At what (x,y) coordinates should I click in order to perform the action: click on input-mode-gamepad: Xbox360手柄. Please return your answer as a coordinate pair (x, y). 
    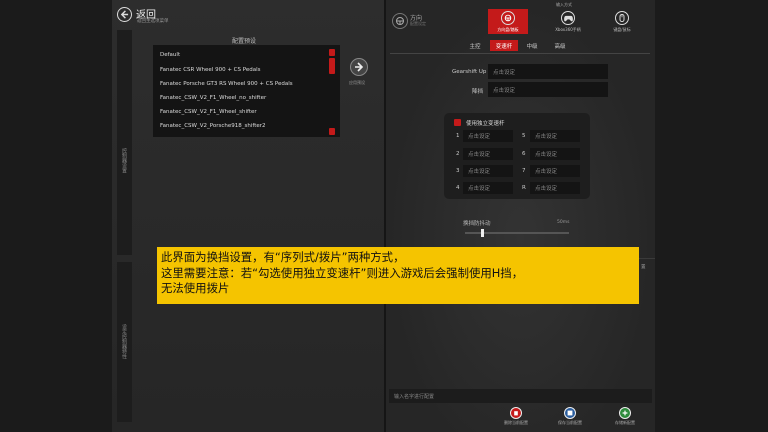
    Looking at the image, I should click on (568, 21).